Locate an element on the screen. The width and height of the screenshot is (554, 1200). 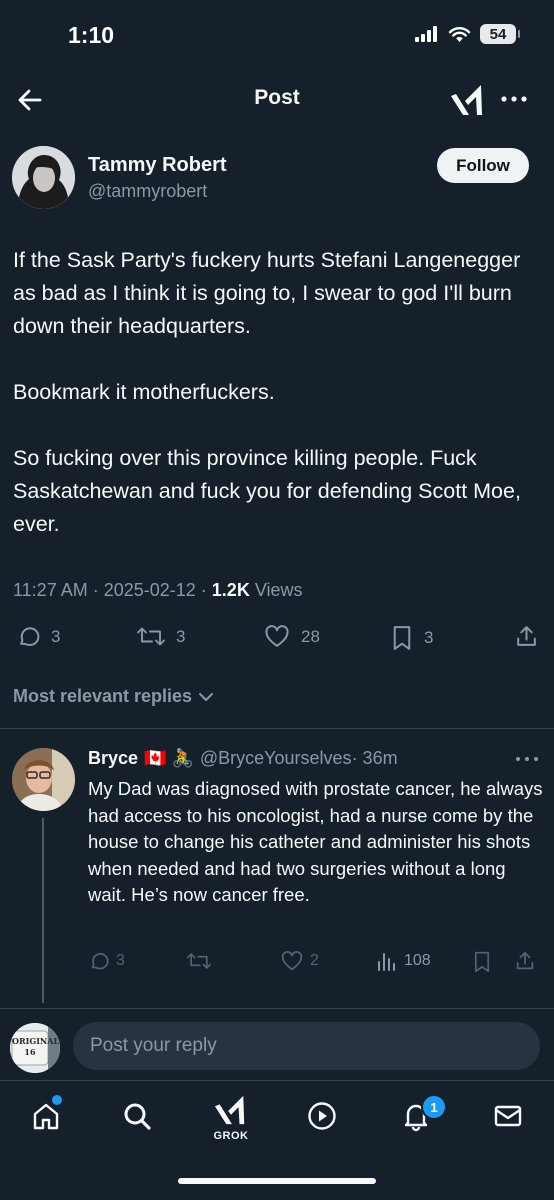
reply-like-action: 2 is located at coordinates (299, 961).